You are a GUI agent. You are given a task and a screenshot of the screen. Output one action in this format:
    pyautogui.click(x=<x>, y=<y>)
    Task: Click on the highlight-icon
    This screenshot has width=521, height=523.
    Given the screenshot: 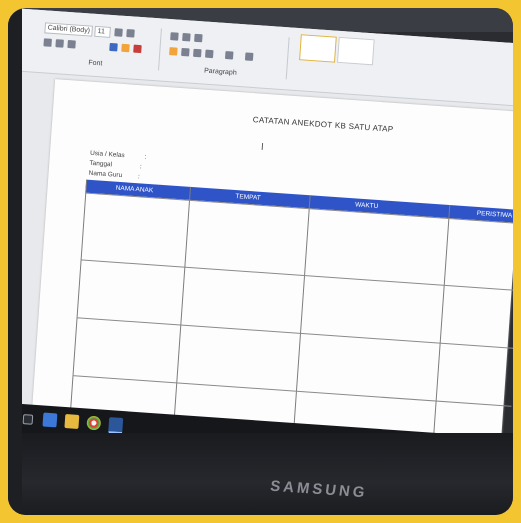 What is the action you would take?
    pyautogui.click(x=125, y=48)
    